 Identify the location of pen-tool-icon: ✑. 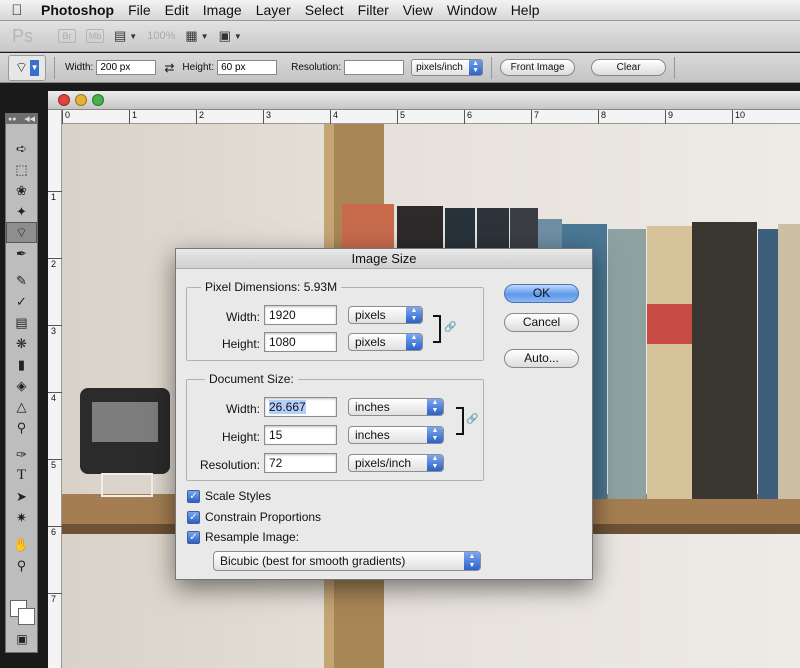
(21, 454).